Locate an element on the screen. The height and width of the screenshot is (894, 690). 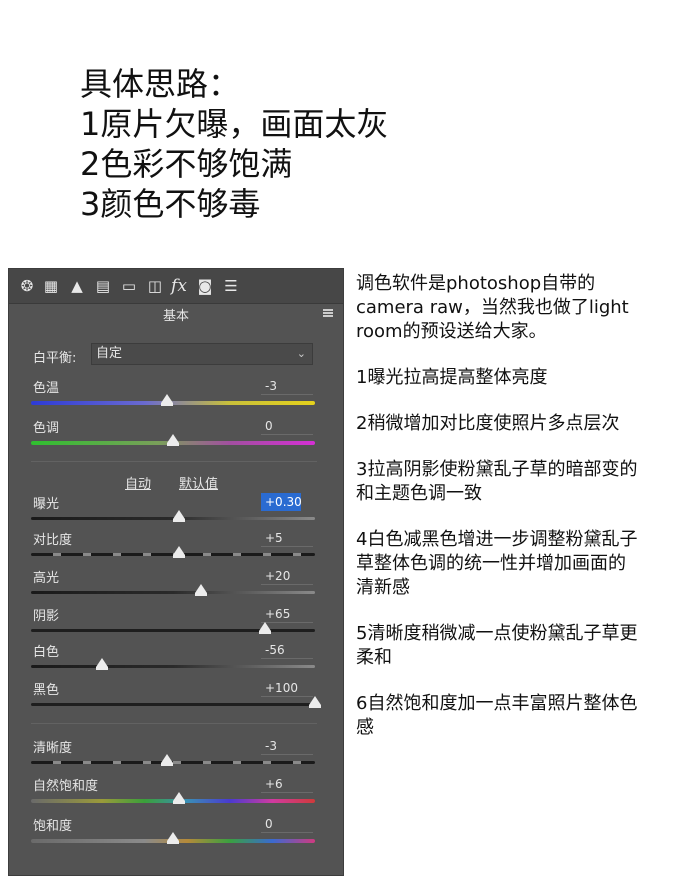
temperature-value-input: -3 is located at coordinates (287, 386).